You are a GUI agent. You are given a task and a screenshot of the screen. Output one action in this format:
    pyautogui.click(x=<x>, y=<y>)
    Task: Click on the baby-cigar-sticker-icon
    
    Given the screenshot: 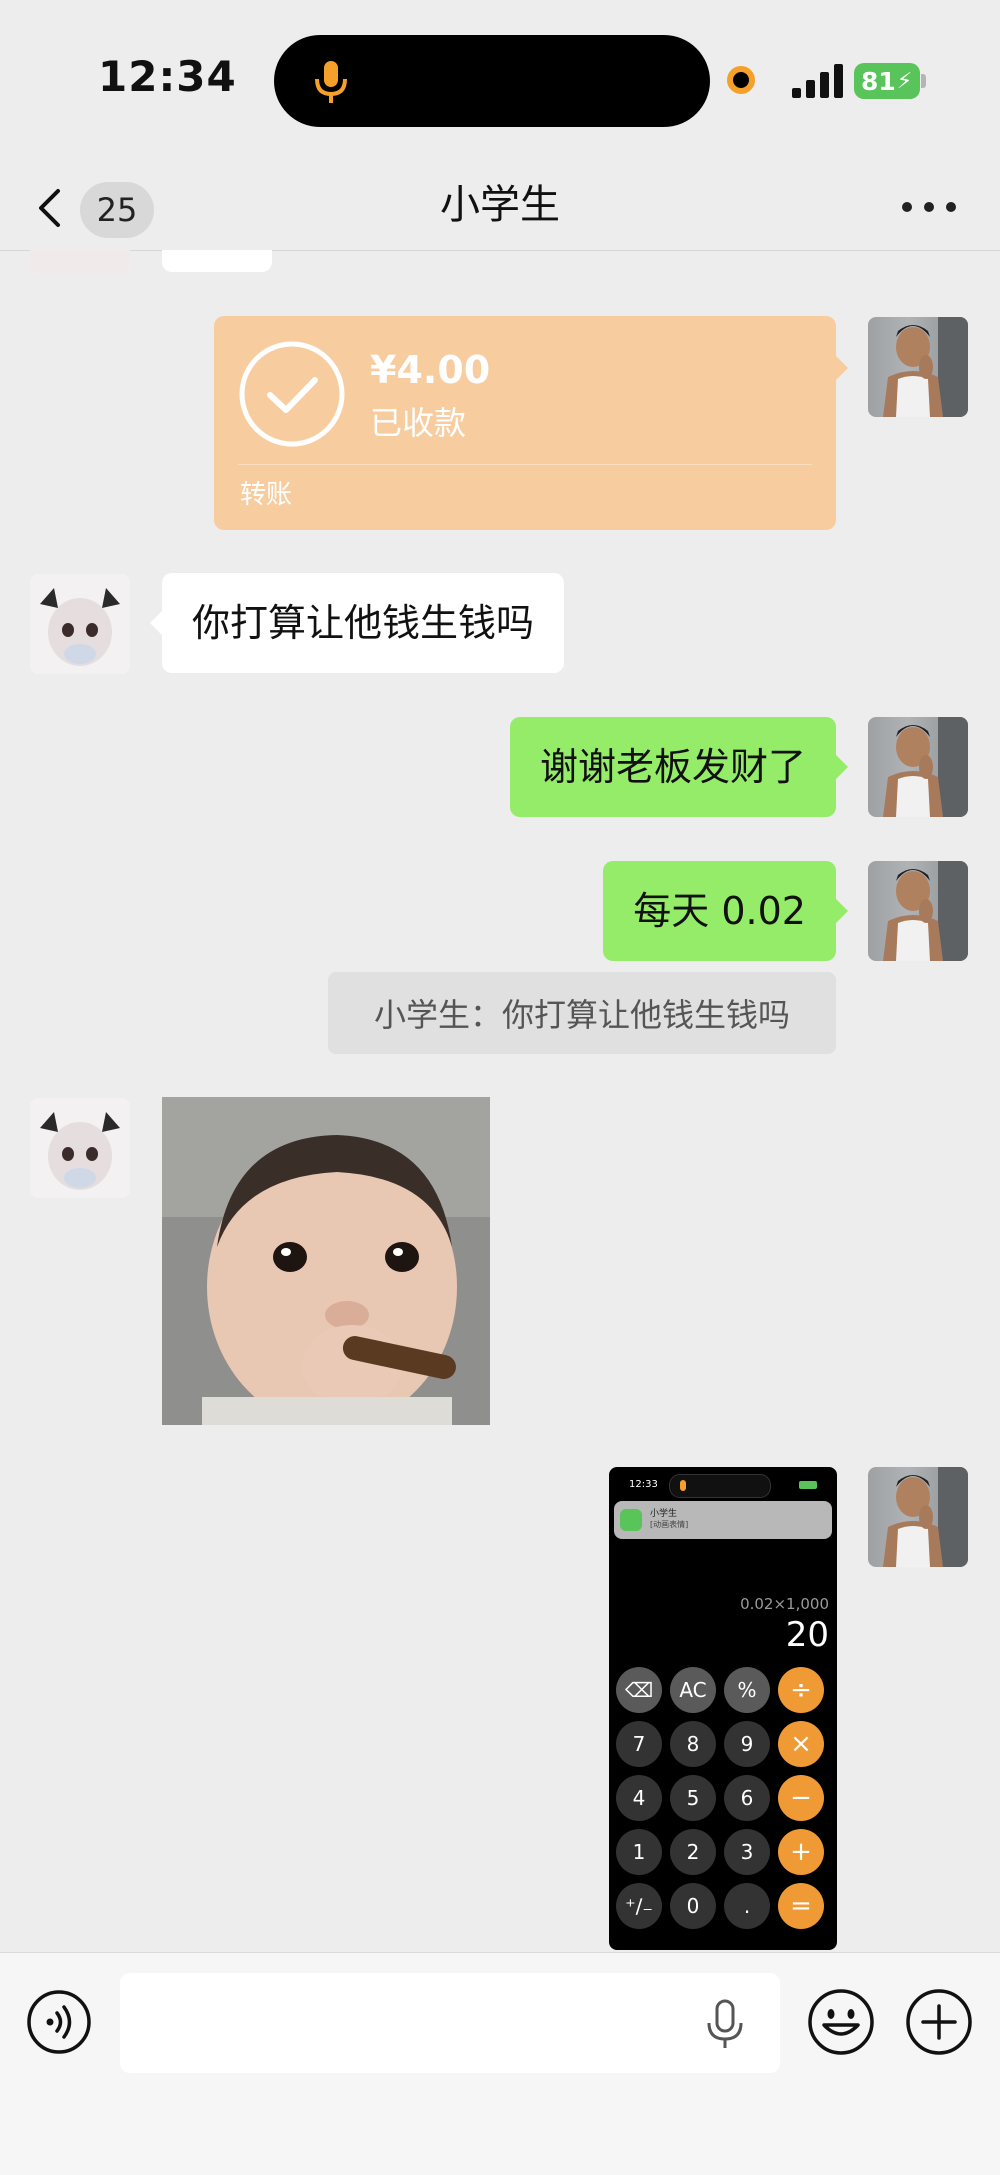 What is the action you would take?
    pyautogui.click(x=326, y=1261)
    